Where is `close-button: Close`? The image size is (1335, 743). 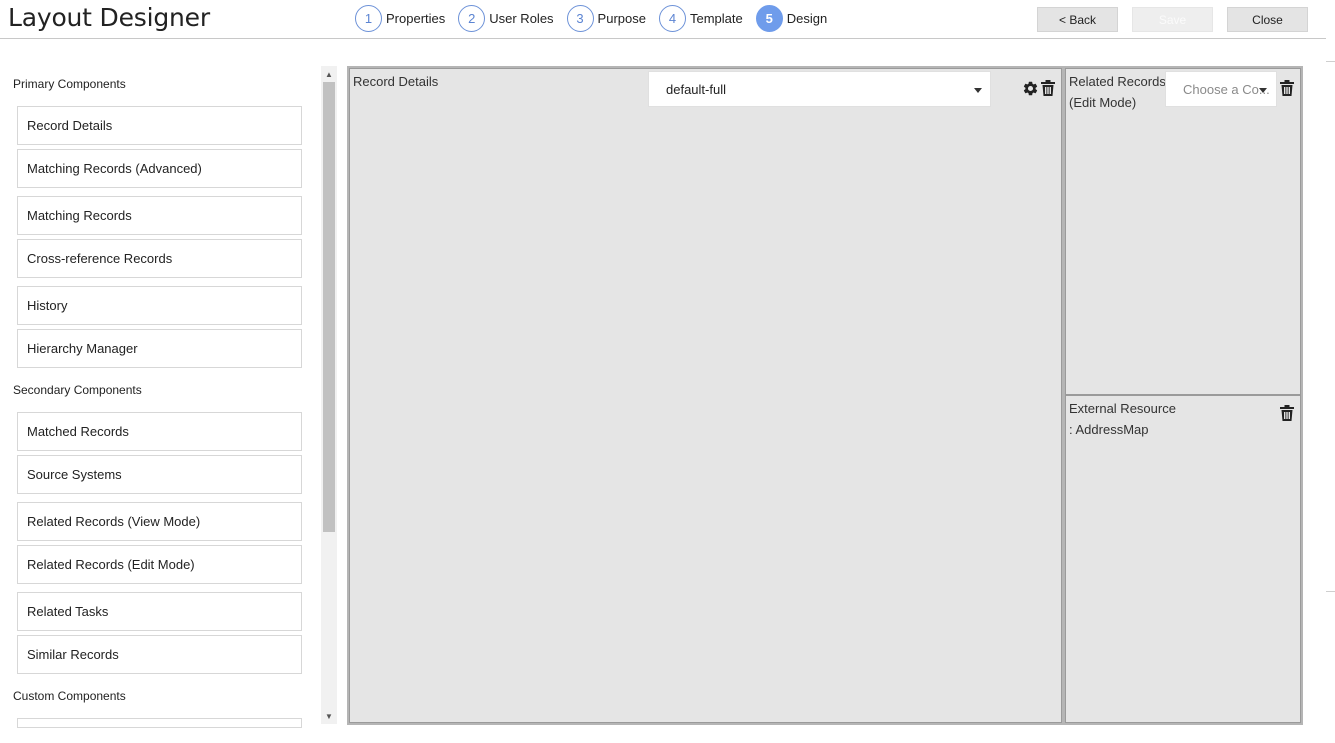 close-button: Close is located at coordinates (1267, 19).